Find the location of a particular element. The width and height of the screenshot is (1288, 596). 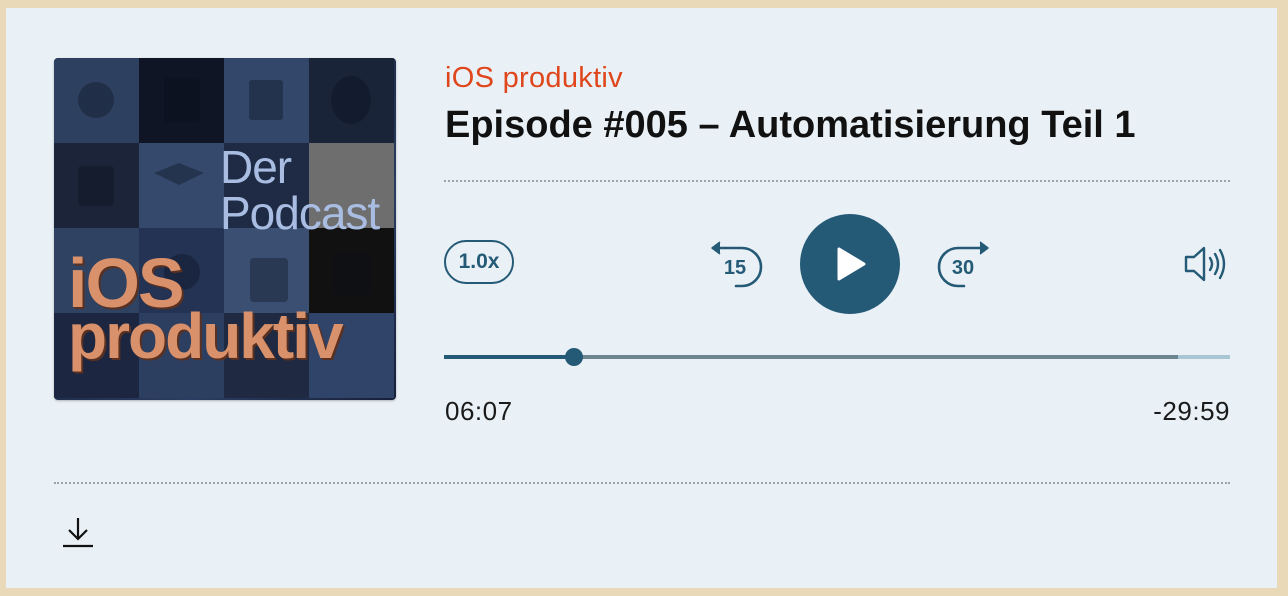

playback-speed-button: 1.0x is located at coordinates (479, 262).